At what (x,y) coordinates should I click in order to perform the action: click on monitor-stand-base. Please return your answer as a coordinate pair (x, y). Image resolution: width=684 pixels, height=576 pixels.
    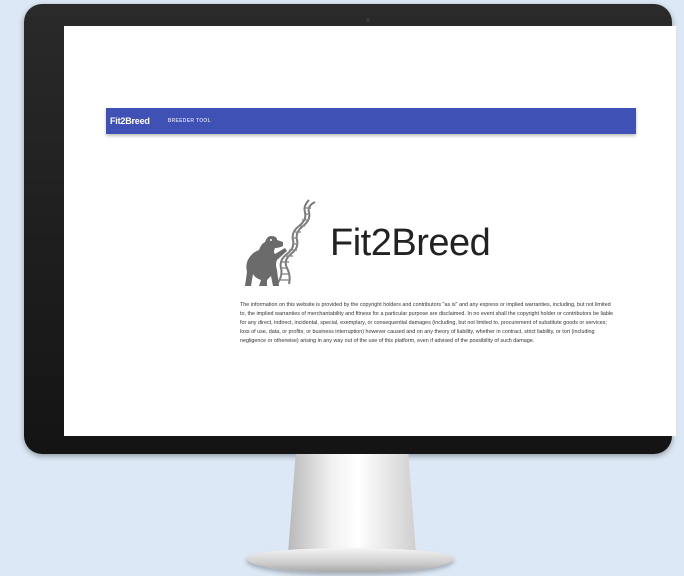
    Looking at the image, I should click on (350, 560).